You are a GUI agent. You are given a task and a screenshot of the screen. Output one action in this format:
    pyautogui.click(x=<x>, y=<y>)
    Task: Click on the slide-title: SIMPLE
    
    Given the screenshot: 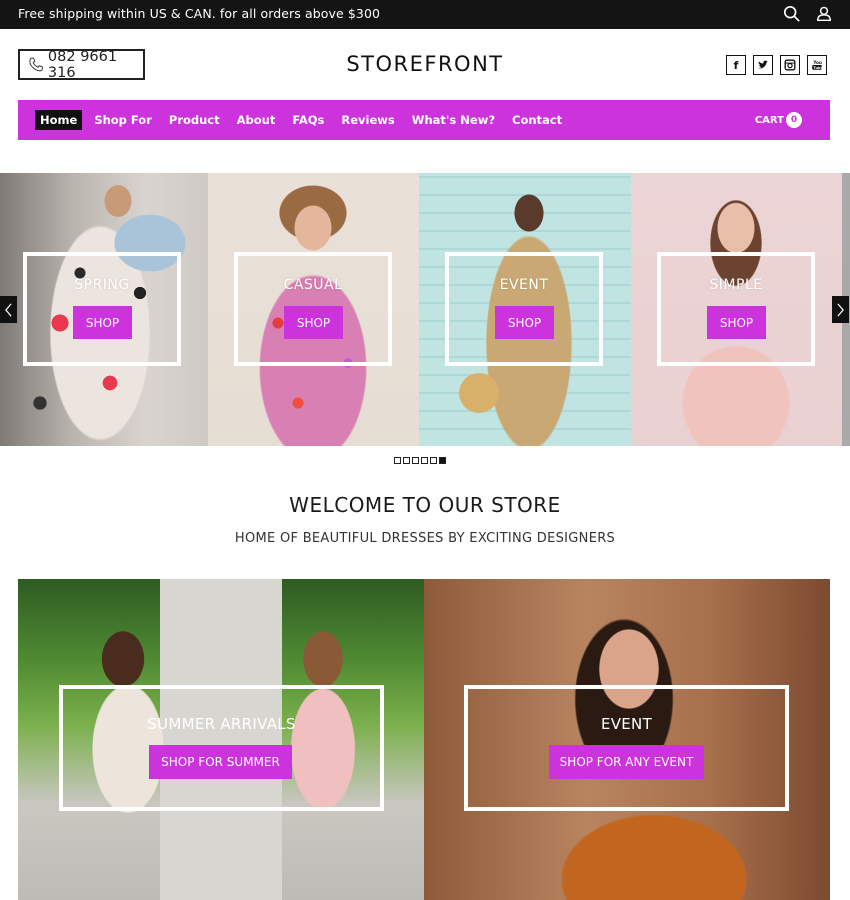 What is the action you would take?
    pyautogui.click(x=736, y=285)
    